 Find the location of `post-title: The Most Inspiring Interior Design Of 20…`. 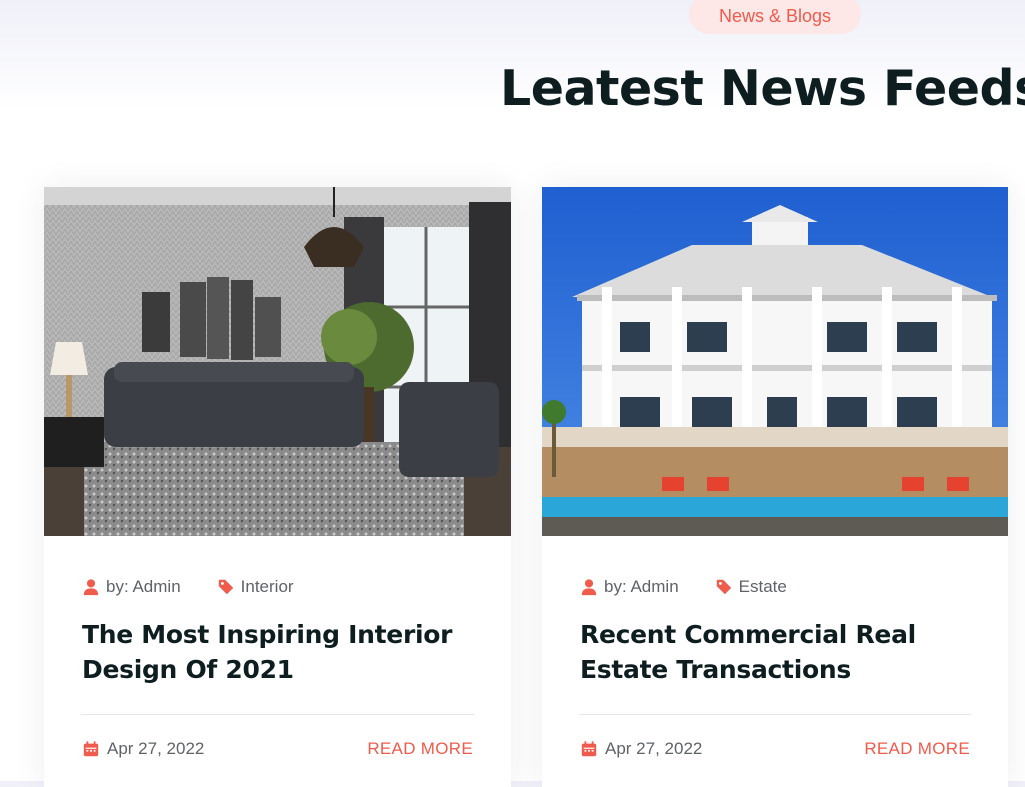

post-title: The Most Inspiring Interior Design Of 20… is located at coordinates (281, 652).